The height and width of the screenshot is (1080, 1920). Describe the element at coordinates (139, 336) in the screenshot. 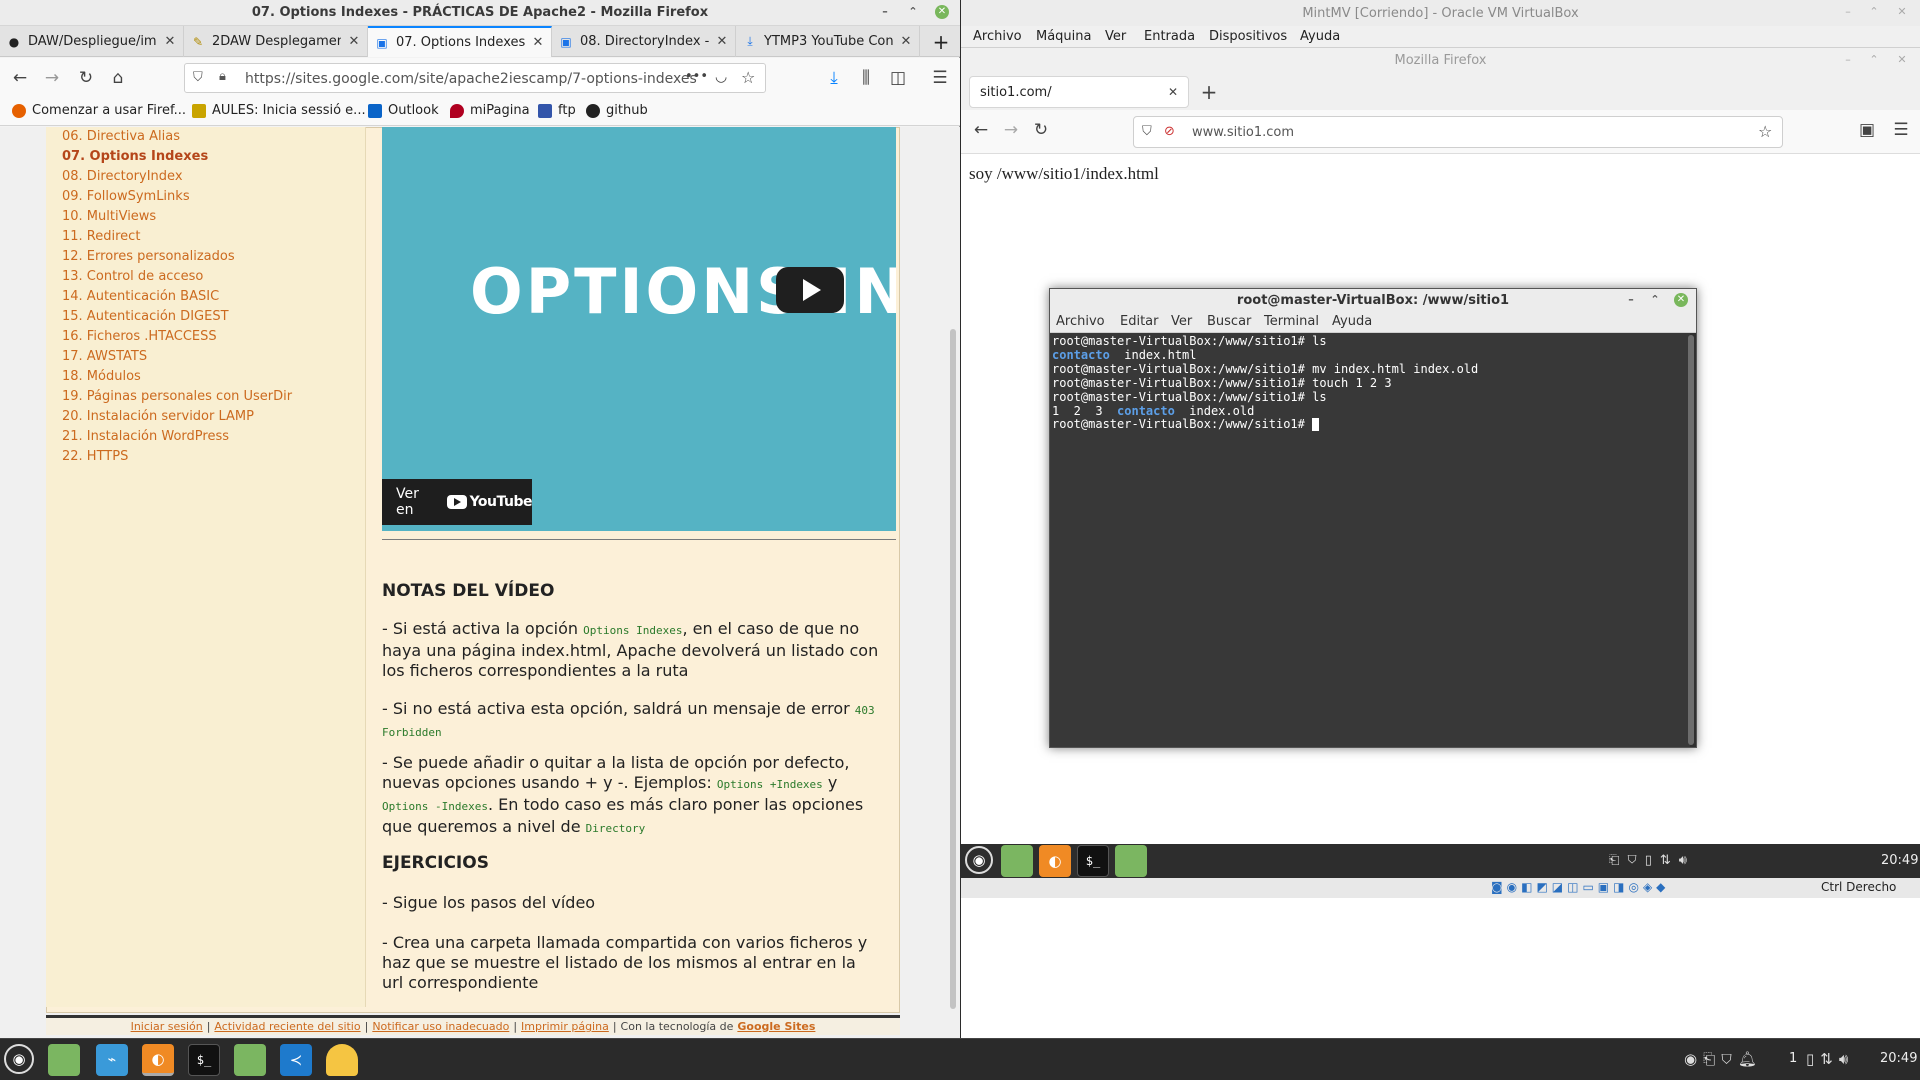

I see `sidebar-item-htaccess: 16. Ficheros .HTACCESS` at that location.